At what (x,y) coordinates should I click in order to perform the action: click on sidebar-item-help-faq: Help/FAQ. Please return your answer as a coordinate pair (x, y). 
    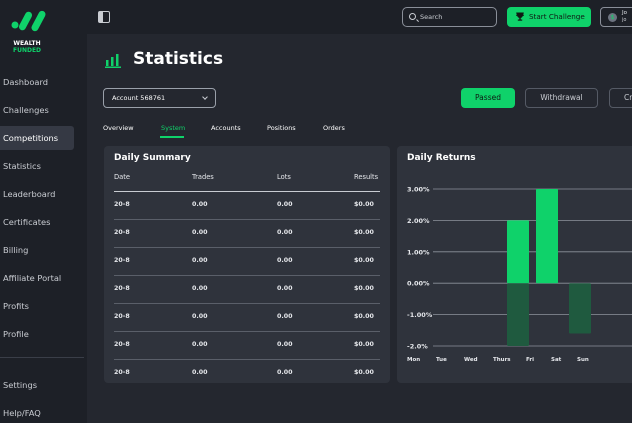
    Looking at the image, I should click on (37, 412).